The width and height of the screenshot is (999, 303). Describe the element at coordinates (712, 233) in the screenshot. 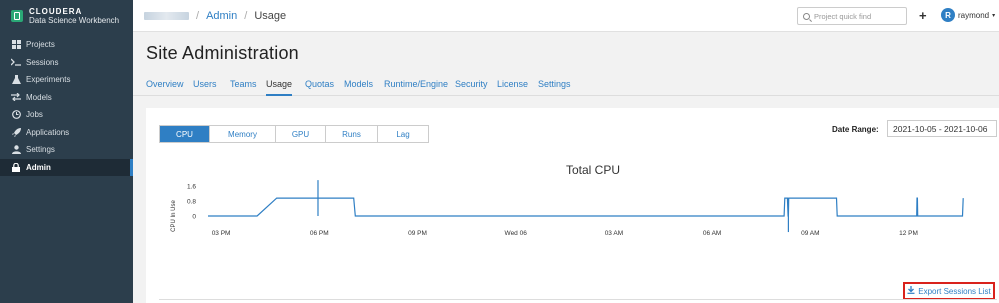

I see `x-tick-label: 06 AM` at that location.